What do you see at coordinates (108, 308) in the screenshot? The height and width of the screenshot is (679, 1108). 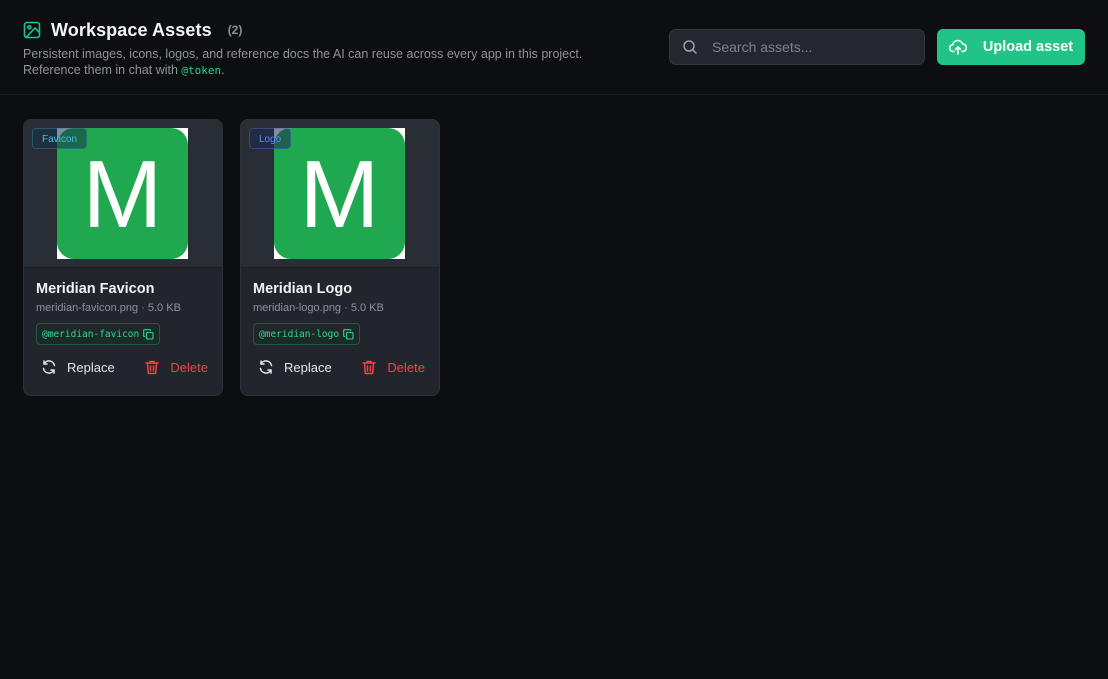 I see `asset-file-meta: meridian-favicon.png · 5.0 KB` at bounding box center [108, 308].